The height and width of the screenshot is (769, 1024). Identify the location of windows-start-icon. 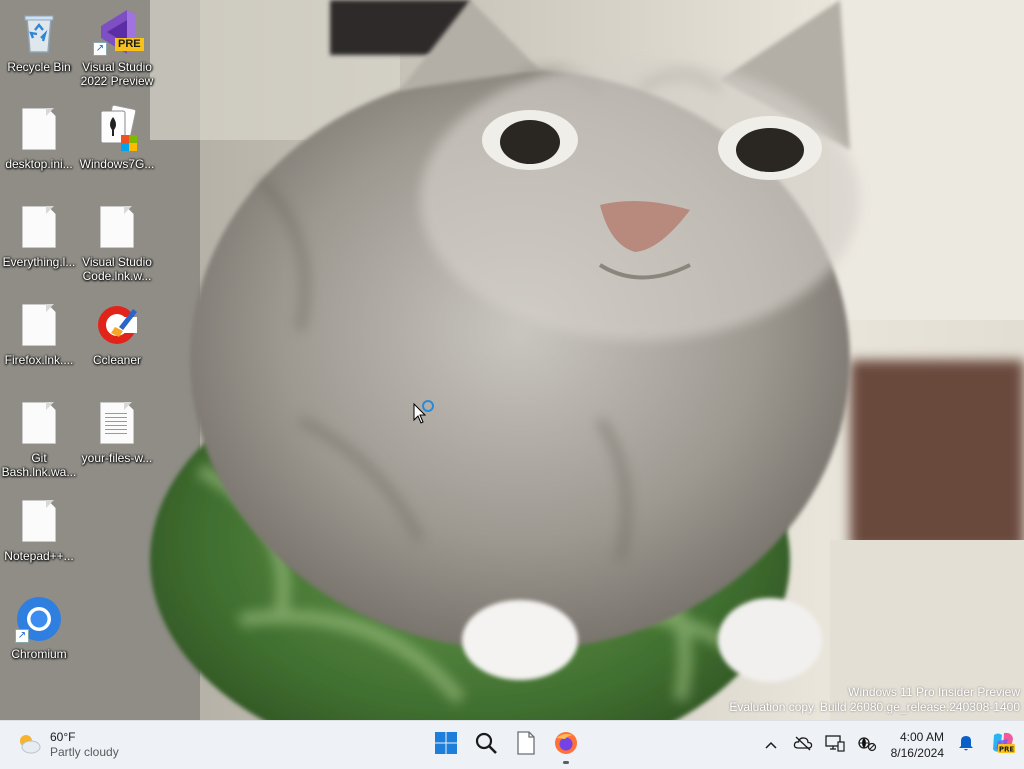
(446, 745).